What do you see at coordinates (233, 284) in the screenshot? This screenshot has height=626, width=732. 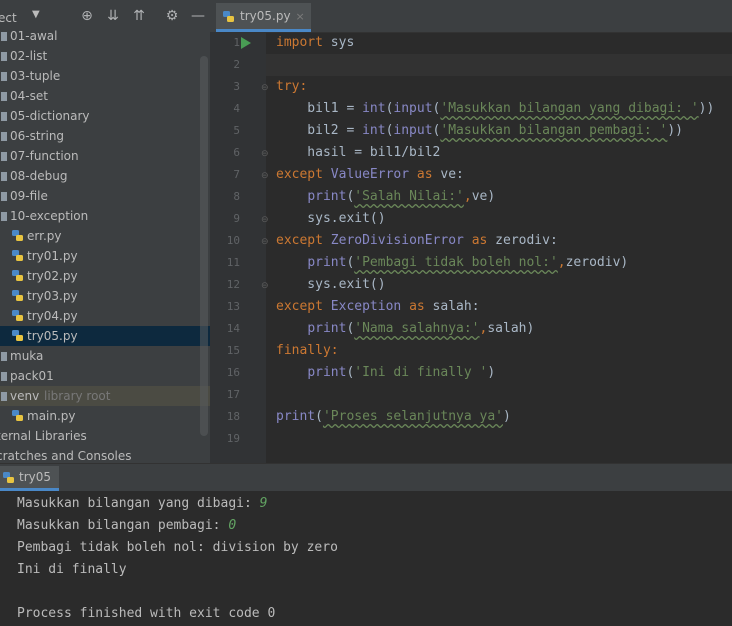 I see `line-number: 12` at bounding box center [233, 284].